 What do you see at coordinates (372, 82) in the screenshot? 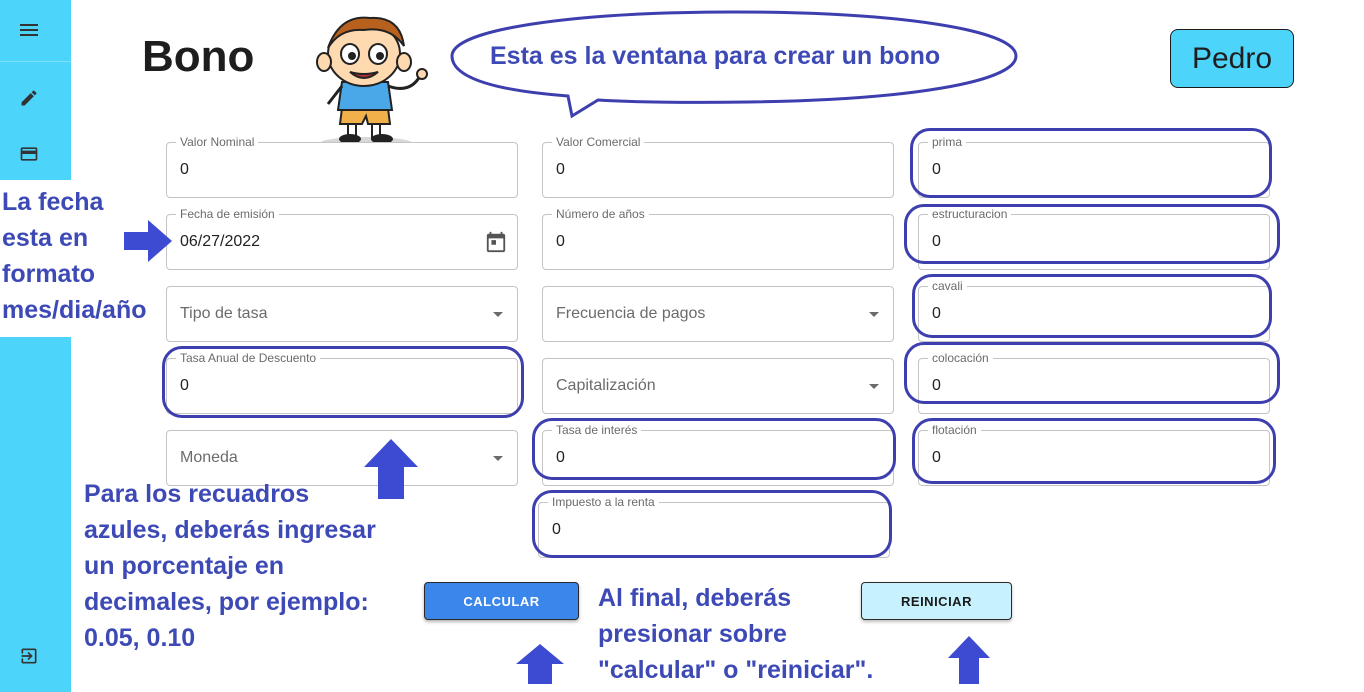
I see `cartoon-boy-illustration` at bounding box center [372, 82].